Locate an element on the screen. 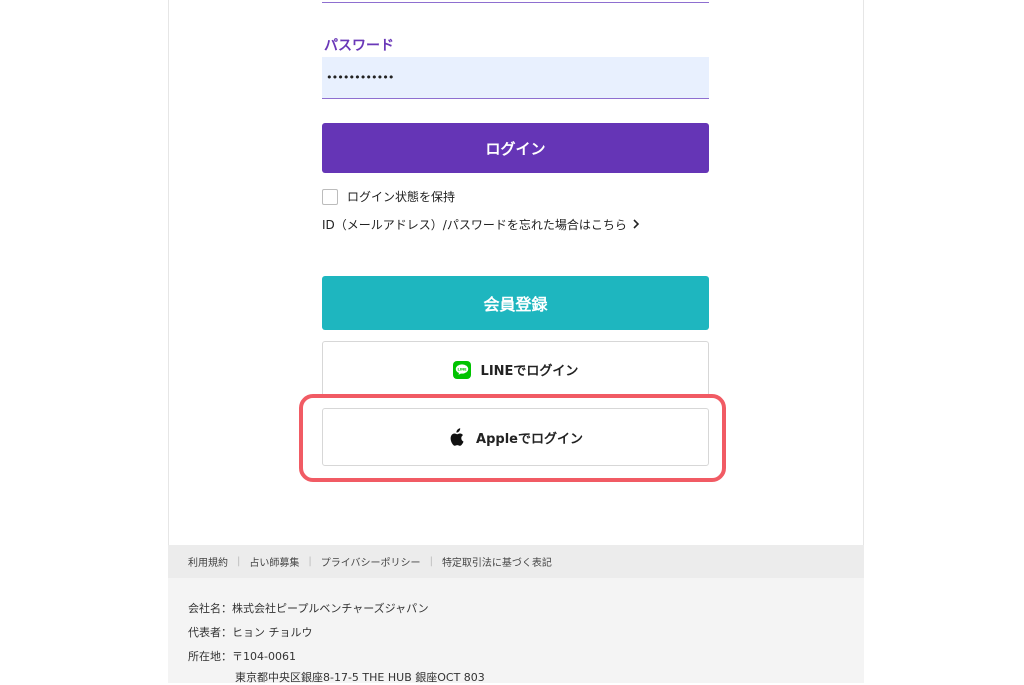 The width and height of the screenshot is (1024, 685). company-address-postal: 所在地：〒104-0061 is located at coordinates (242, 656).